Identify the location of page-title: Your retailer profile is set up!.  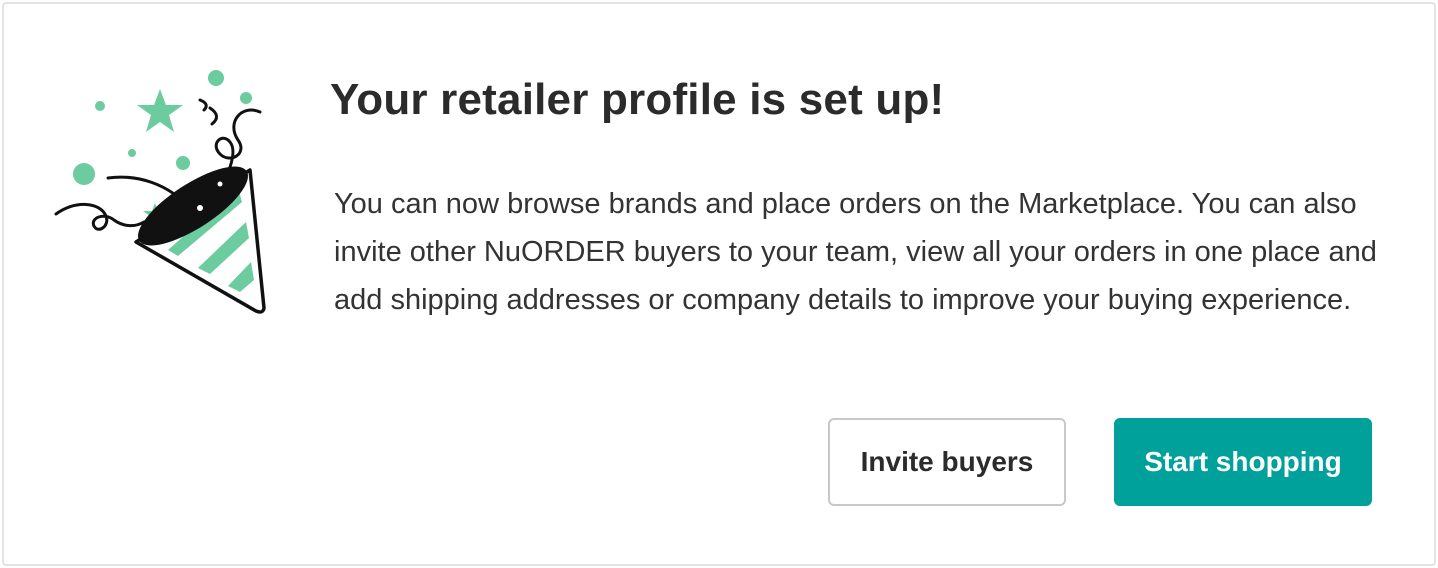
(637, 99).